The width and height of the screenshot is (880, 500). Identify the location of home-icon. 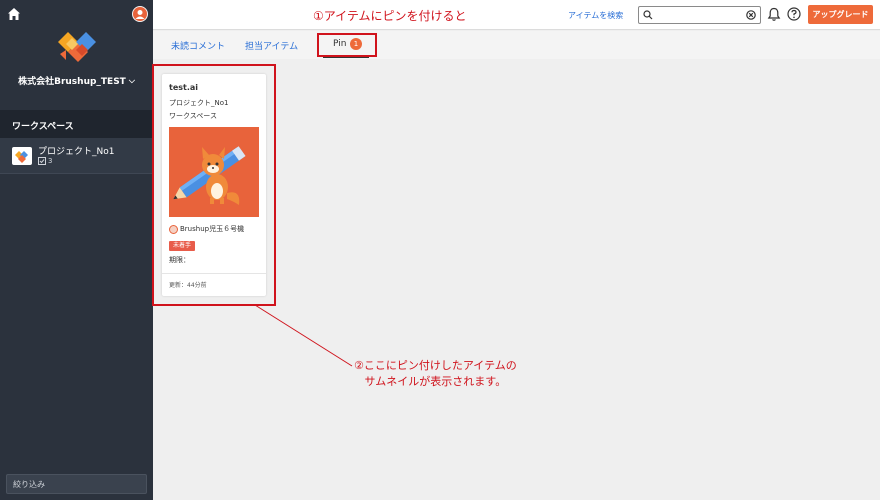
(14, 14).